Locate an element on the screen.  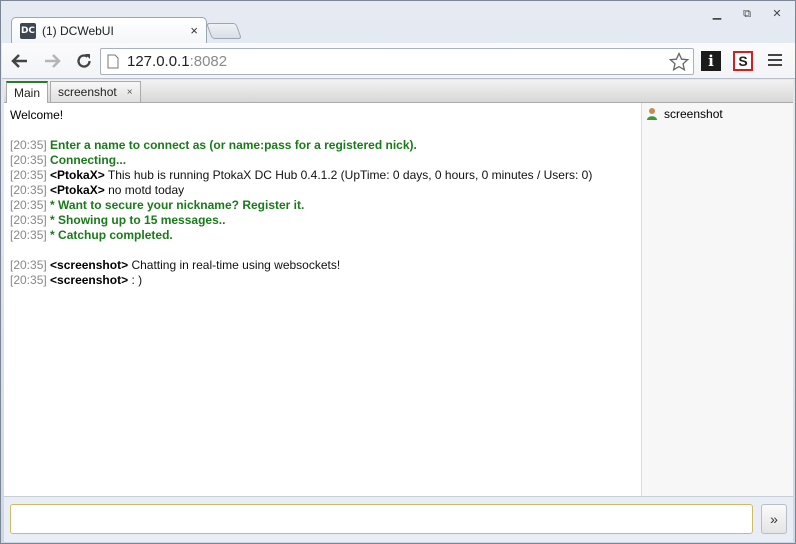
chat-line: [20:35] * Catchup completed. is located at coordinates (322, 235).